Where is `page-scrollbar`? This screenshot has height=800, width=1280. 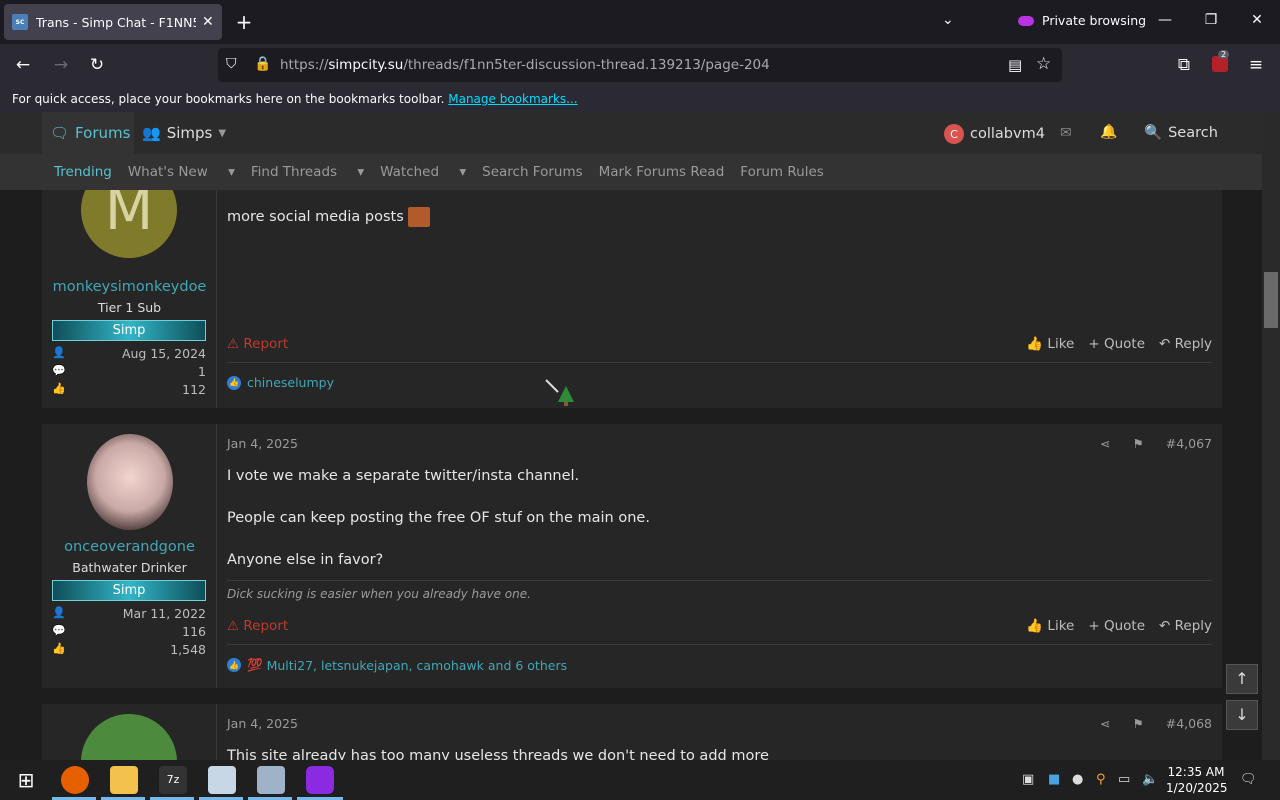 page-scrollbar is located at coordinates (1271, 436).